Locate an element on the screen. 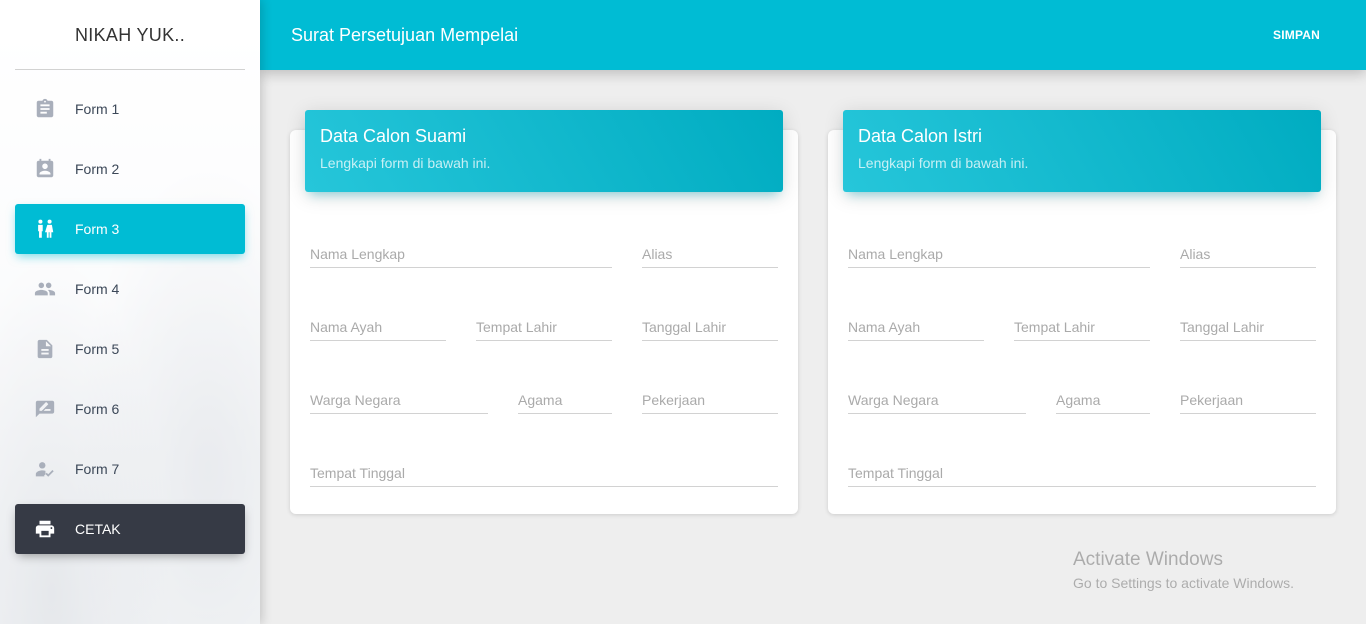  sidebar-item-label: Form 4 is located at coordinates (97, 289).